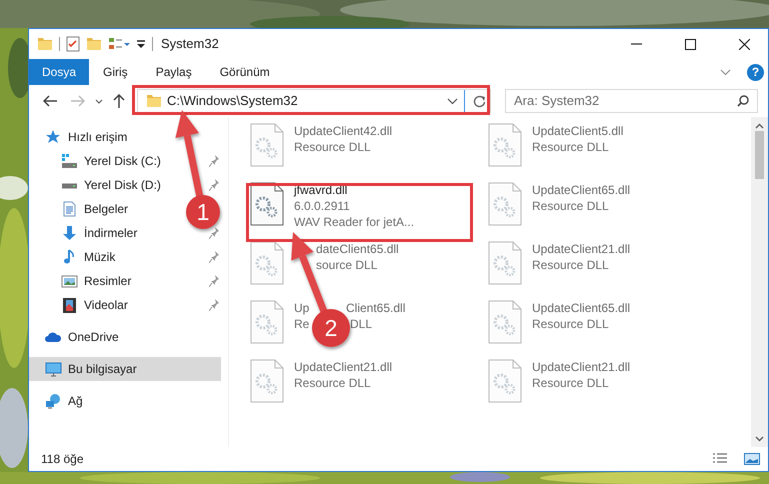 This screenshot has width=769, height=484. What do you see at coordinates (59, 72) in the screenshot?
I see `ribbon-tab: Dosya` at bounding box center [59, 72].